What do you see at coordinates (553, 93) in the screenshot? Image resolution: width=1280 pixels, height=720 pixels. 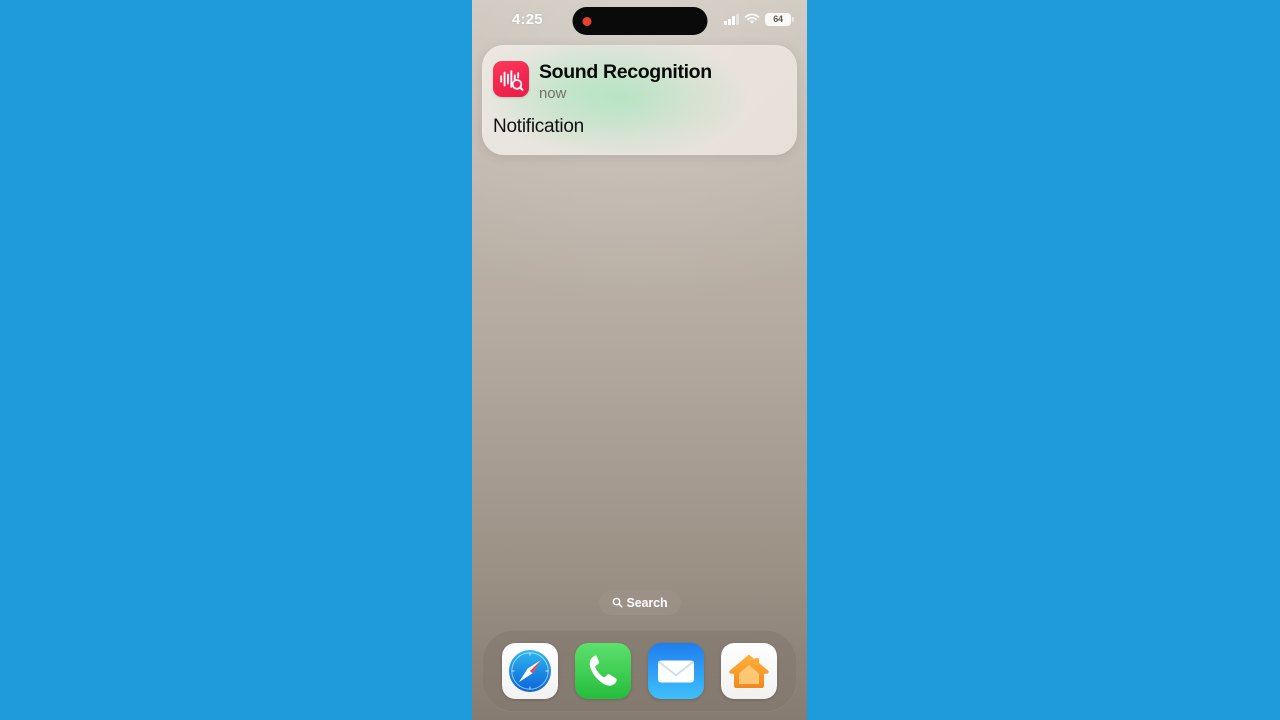 I see `notification-timestamp: now` at bounding box center [553, 93].